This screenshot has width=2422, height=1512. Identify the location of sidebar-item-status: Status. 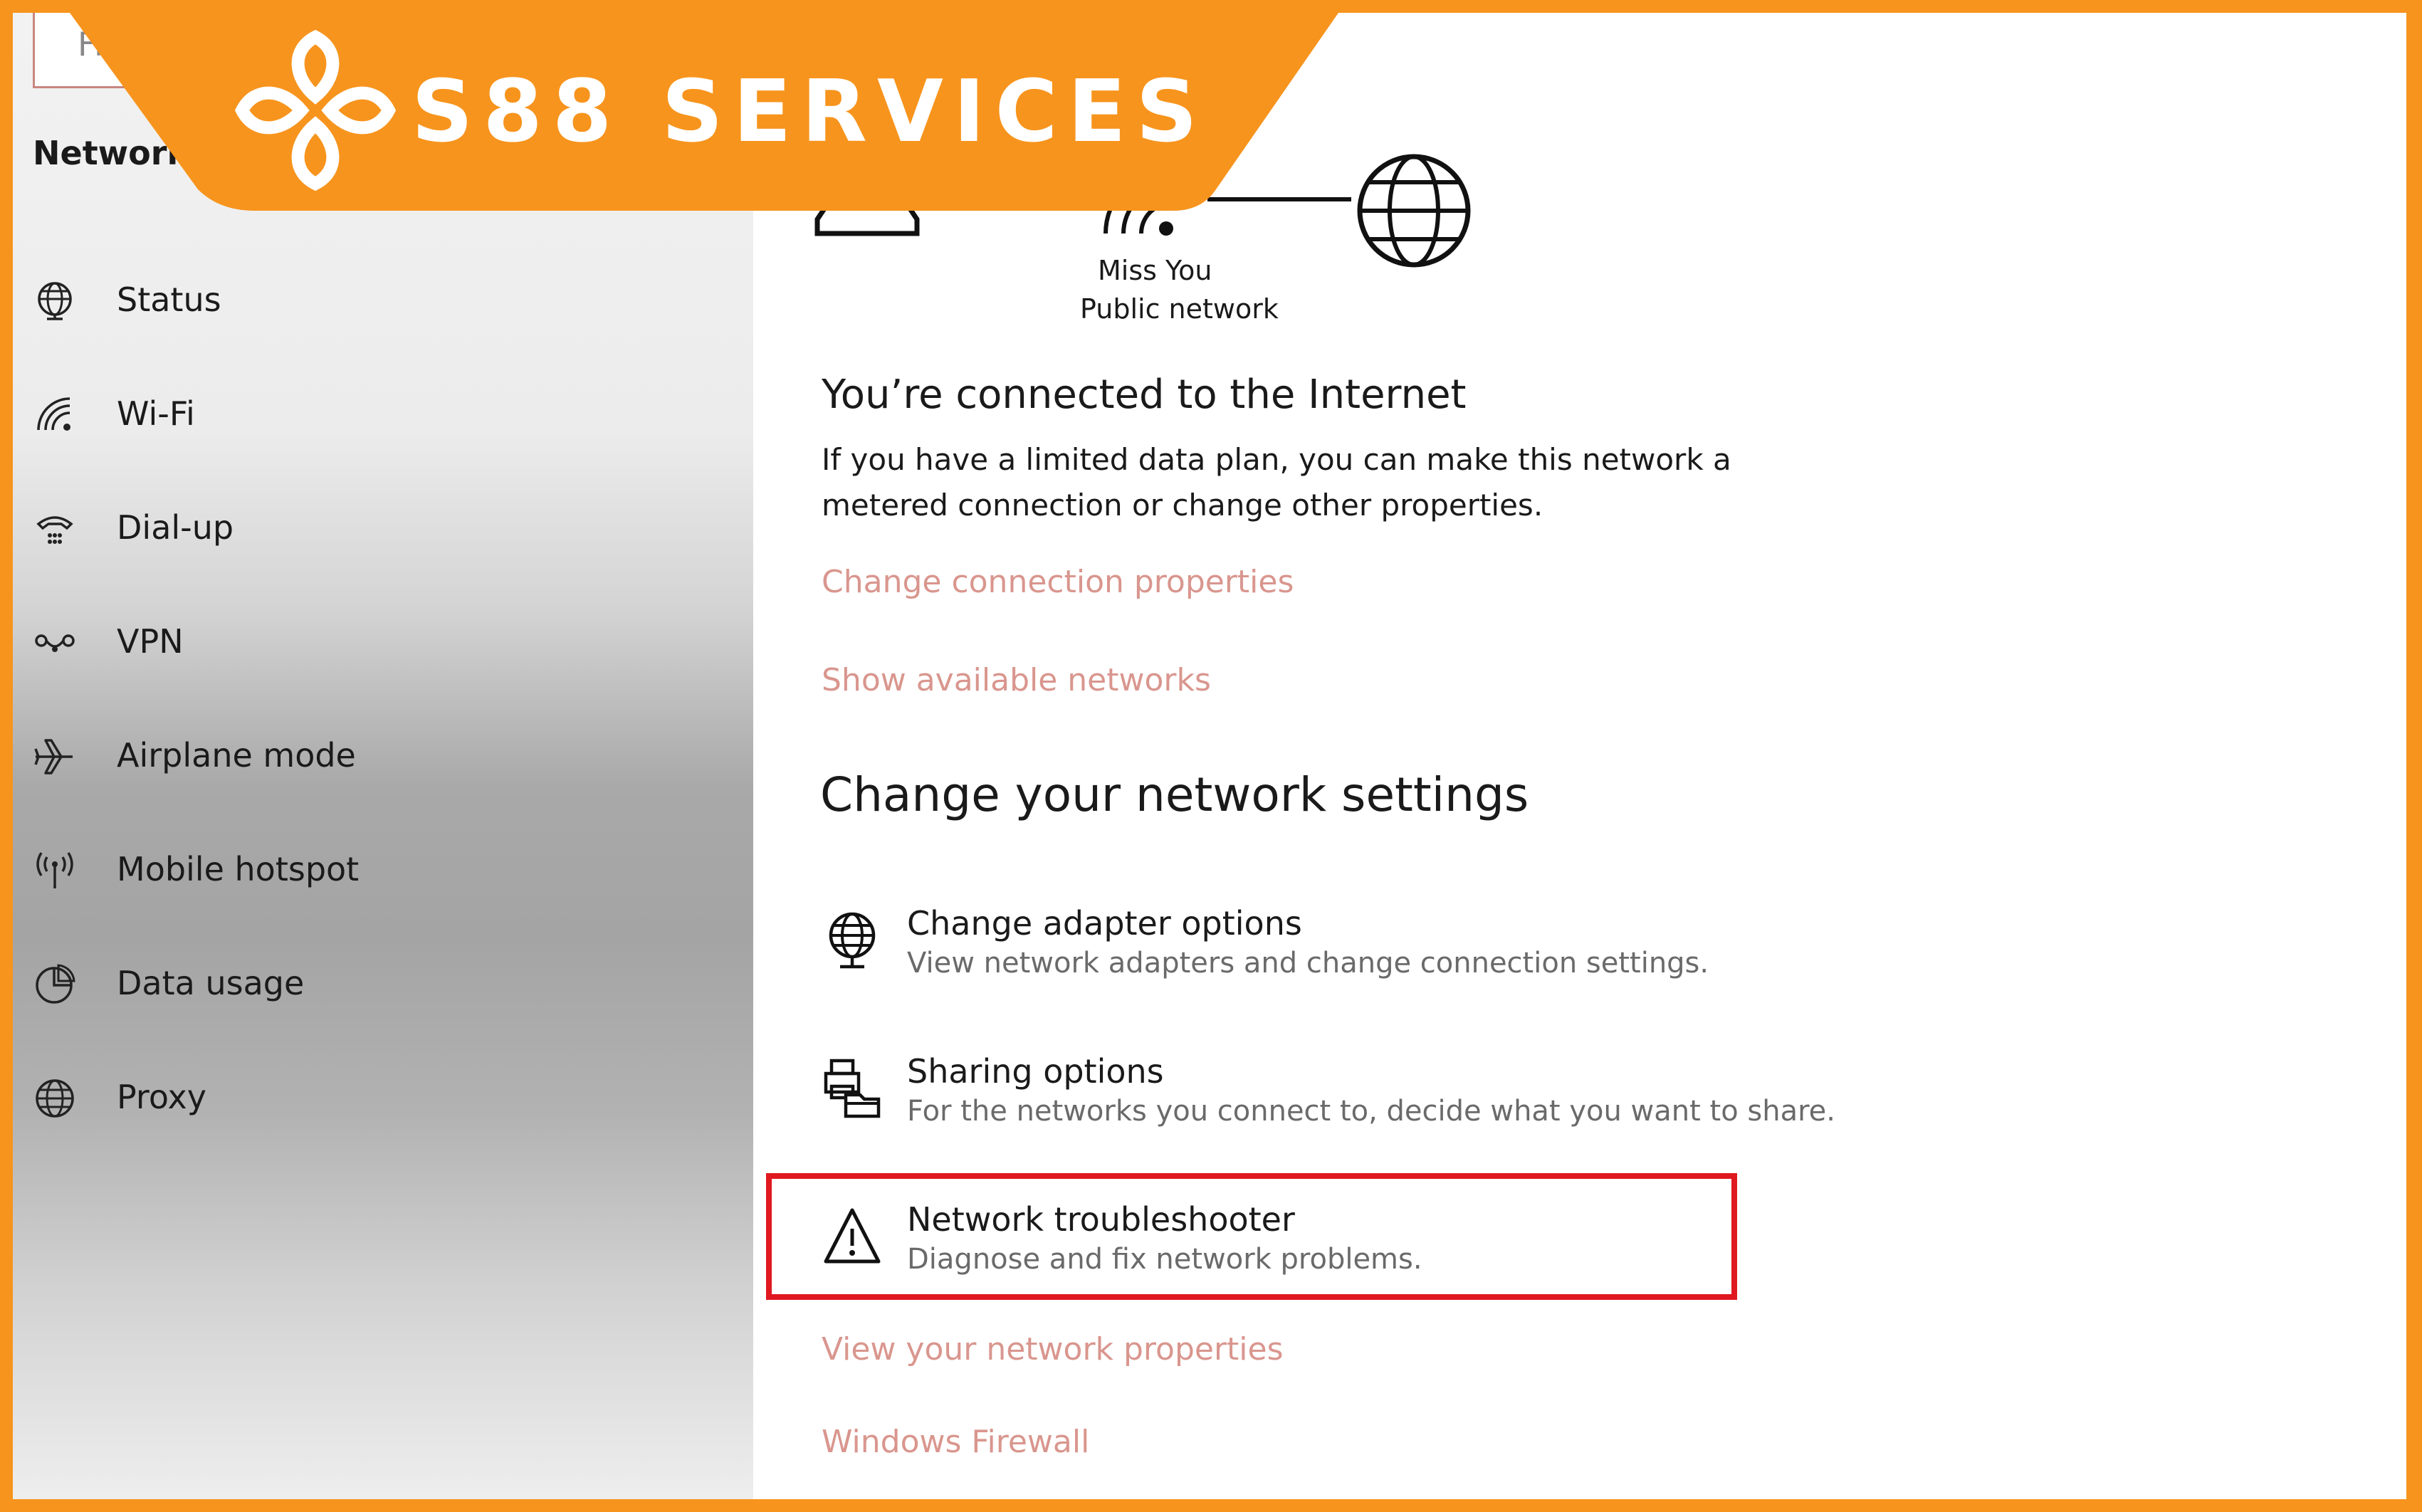
(353, 301).